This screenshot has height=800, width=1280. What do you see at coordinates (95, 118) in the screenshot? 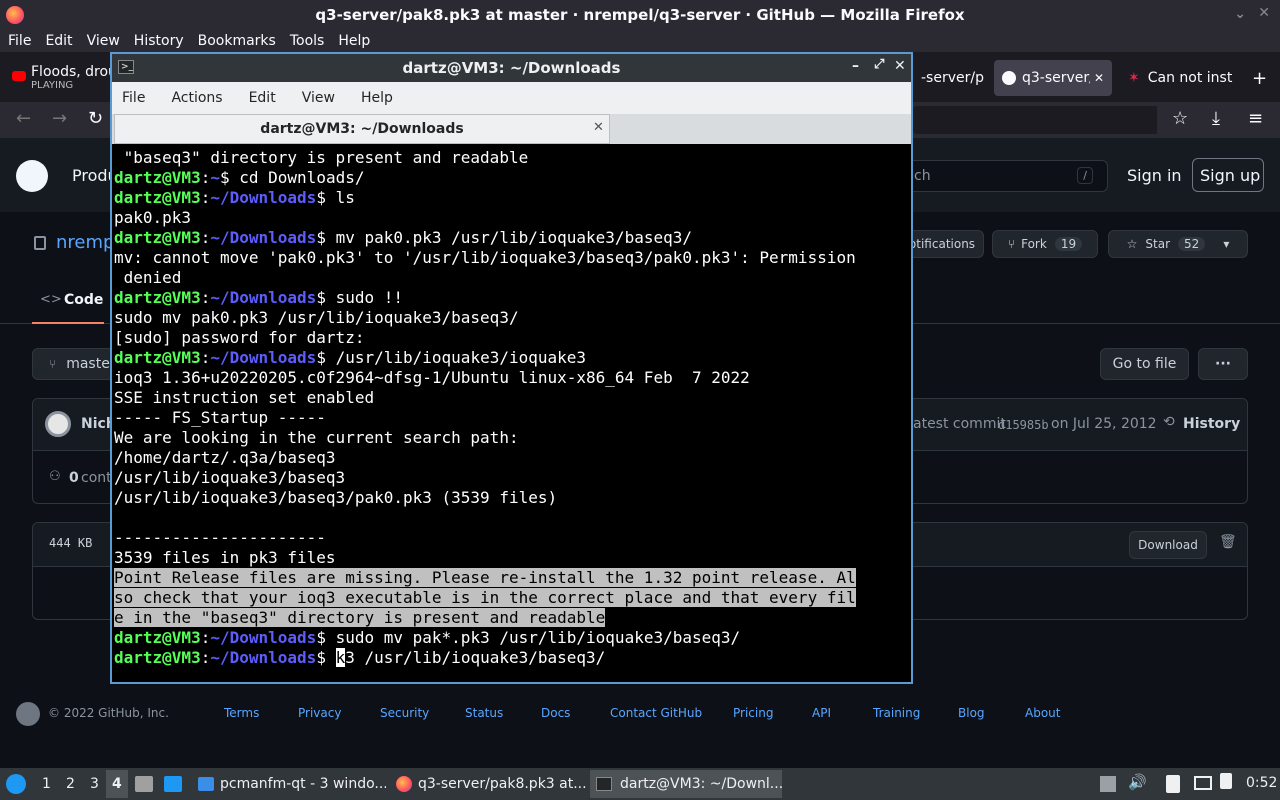
I see `reload-icon: ↻` at bounding box center [95, 118].